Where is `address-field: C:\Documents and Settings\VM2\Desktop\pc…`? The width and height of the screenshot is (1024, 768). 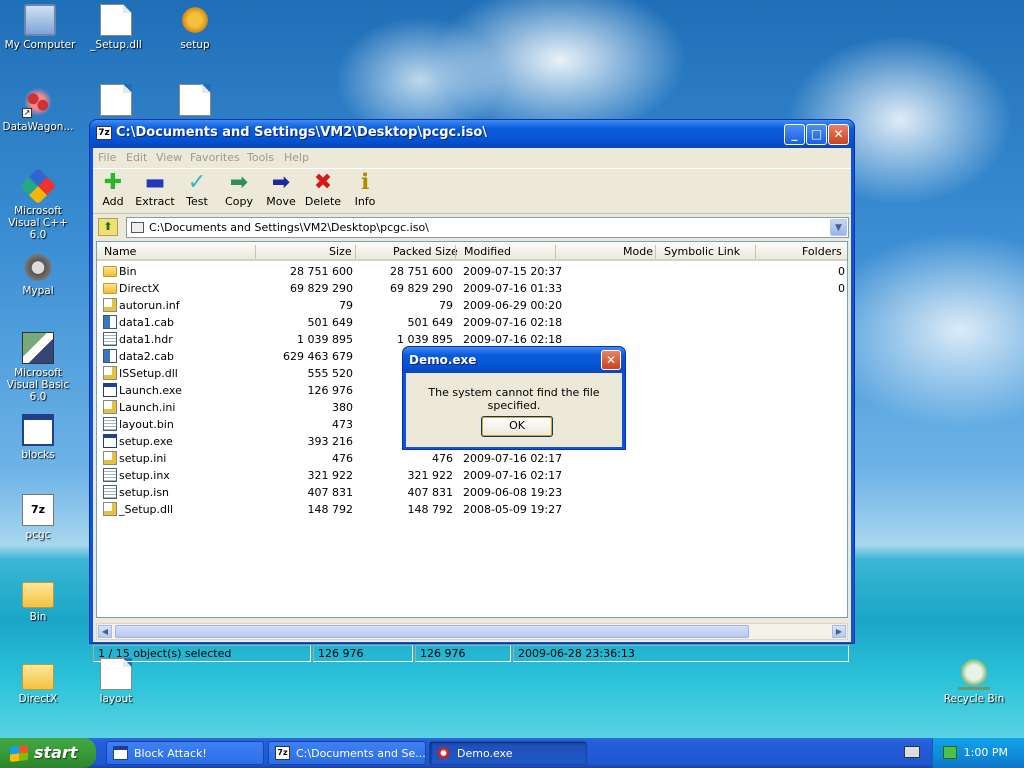
address-field: C:\Documents and Settings\VM2\Desktop\pc… is located at coordinates (487, 227).